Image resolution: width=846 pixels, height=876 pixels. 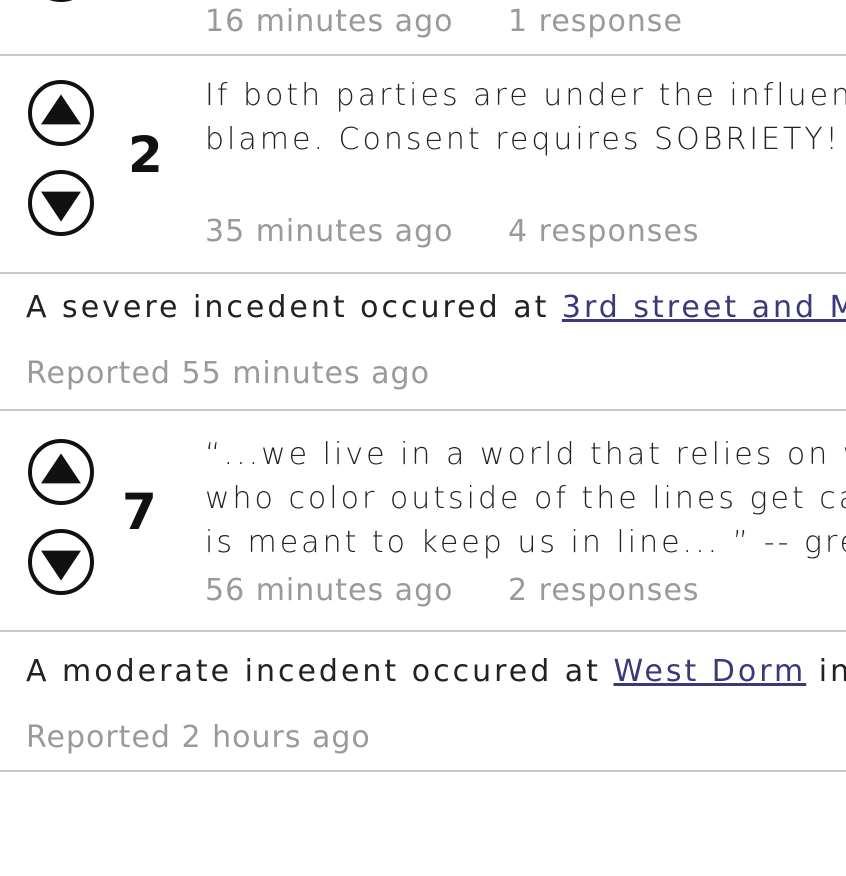 What do you see at coordinates (228, 373) in the screenshot?
I see `incident-reported: Reported 55 minutes ago` at bounding box center [228, 373].